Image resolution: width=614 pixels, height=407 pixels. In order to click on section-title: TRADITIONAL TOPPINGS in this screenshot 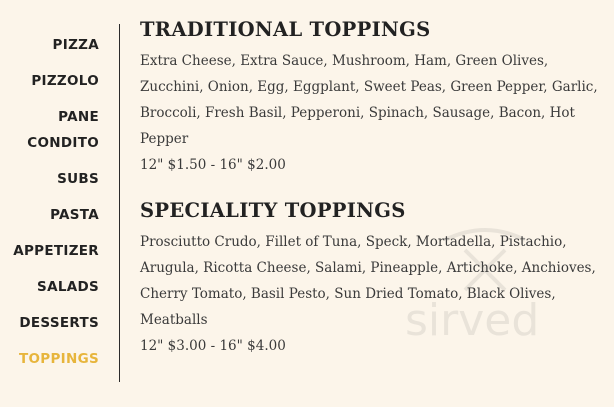, I will do `click(285, 29)`.